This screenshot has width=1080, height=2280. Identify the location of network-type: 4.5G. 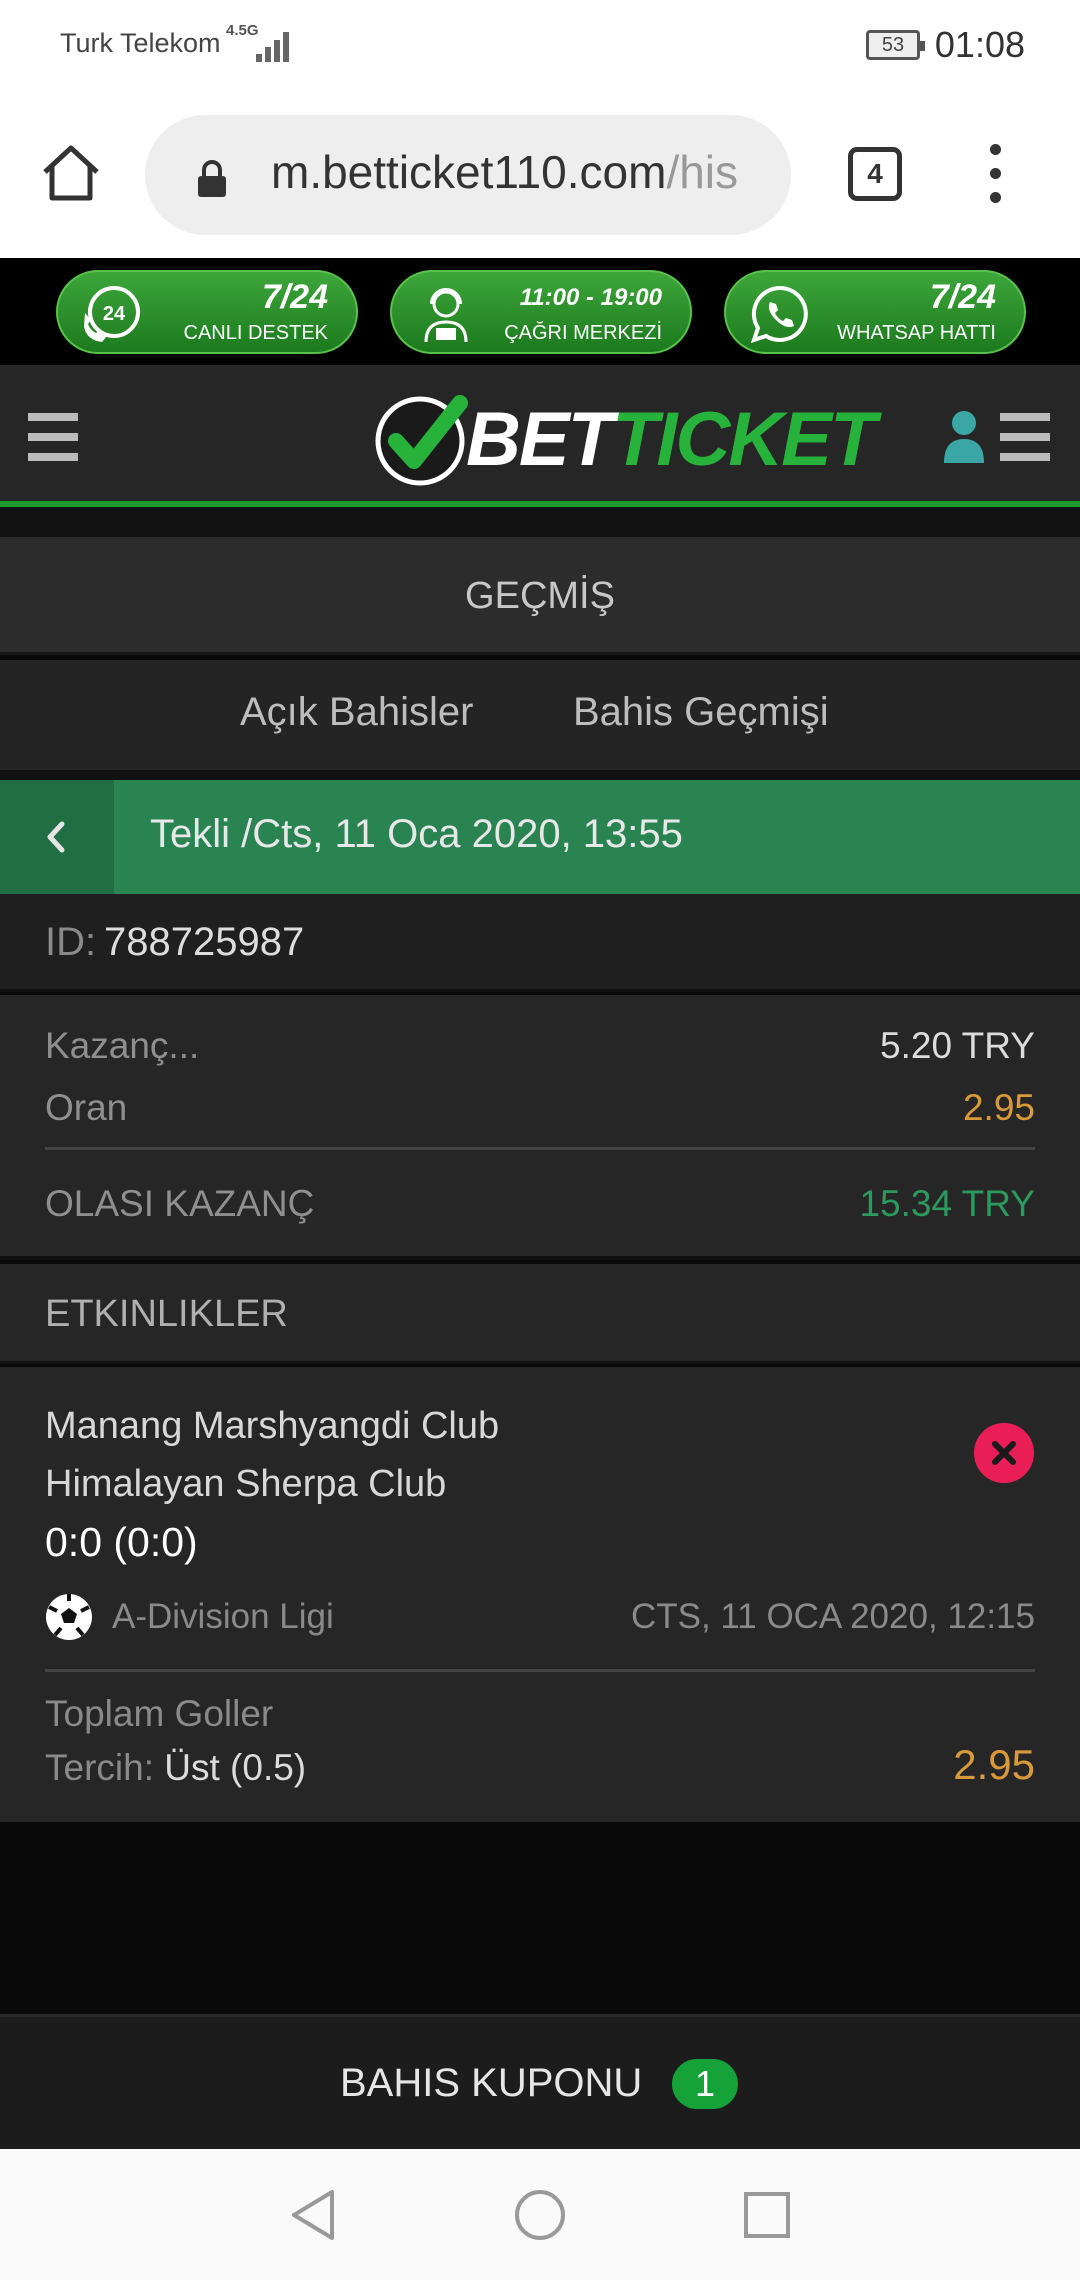
(242, 30).